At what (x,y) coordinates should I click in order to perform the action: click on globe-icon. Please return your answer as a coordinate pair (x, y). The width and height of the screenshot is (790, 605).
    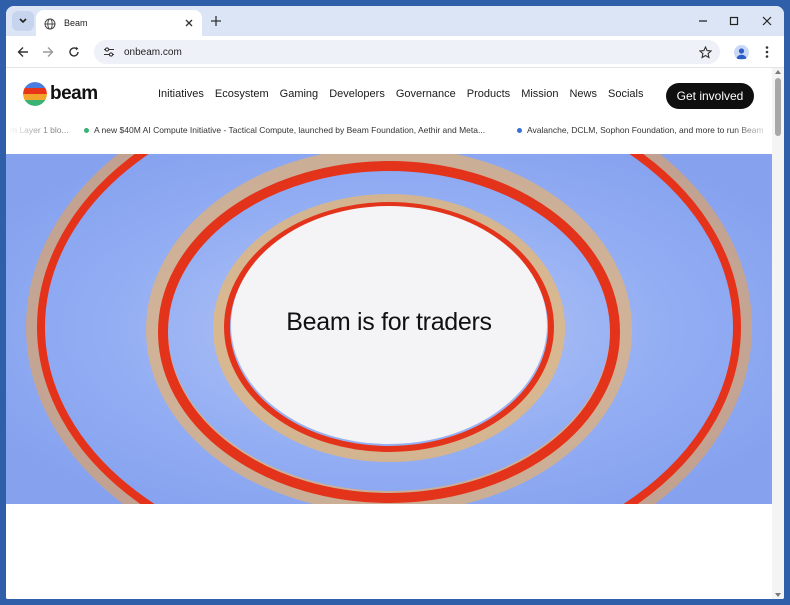
    Looking at the image, I should click on (50, 23).